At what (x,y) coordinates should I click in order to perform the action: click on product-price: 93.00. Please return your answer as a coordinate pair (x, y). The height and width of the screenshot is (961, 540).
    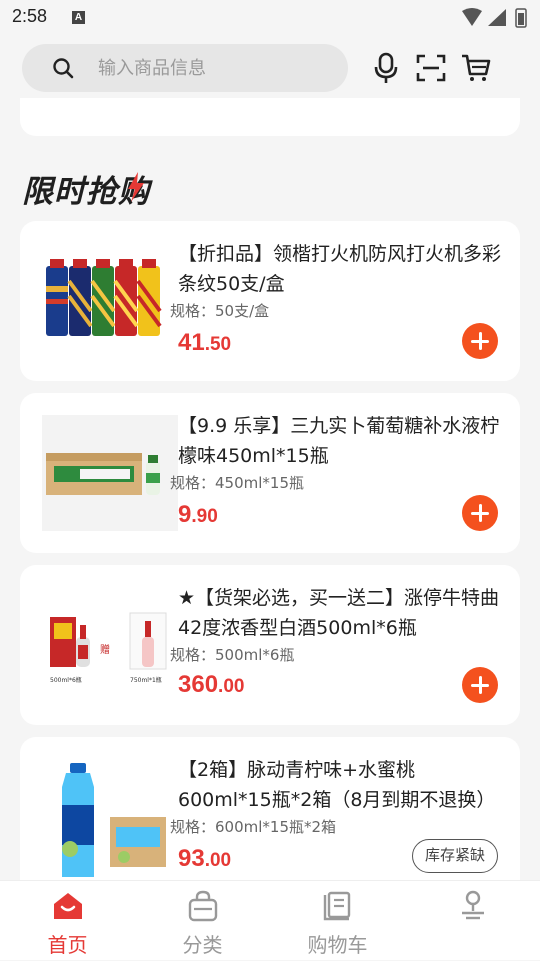
    Looking at the image, I should click on (204, 859).